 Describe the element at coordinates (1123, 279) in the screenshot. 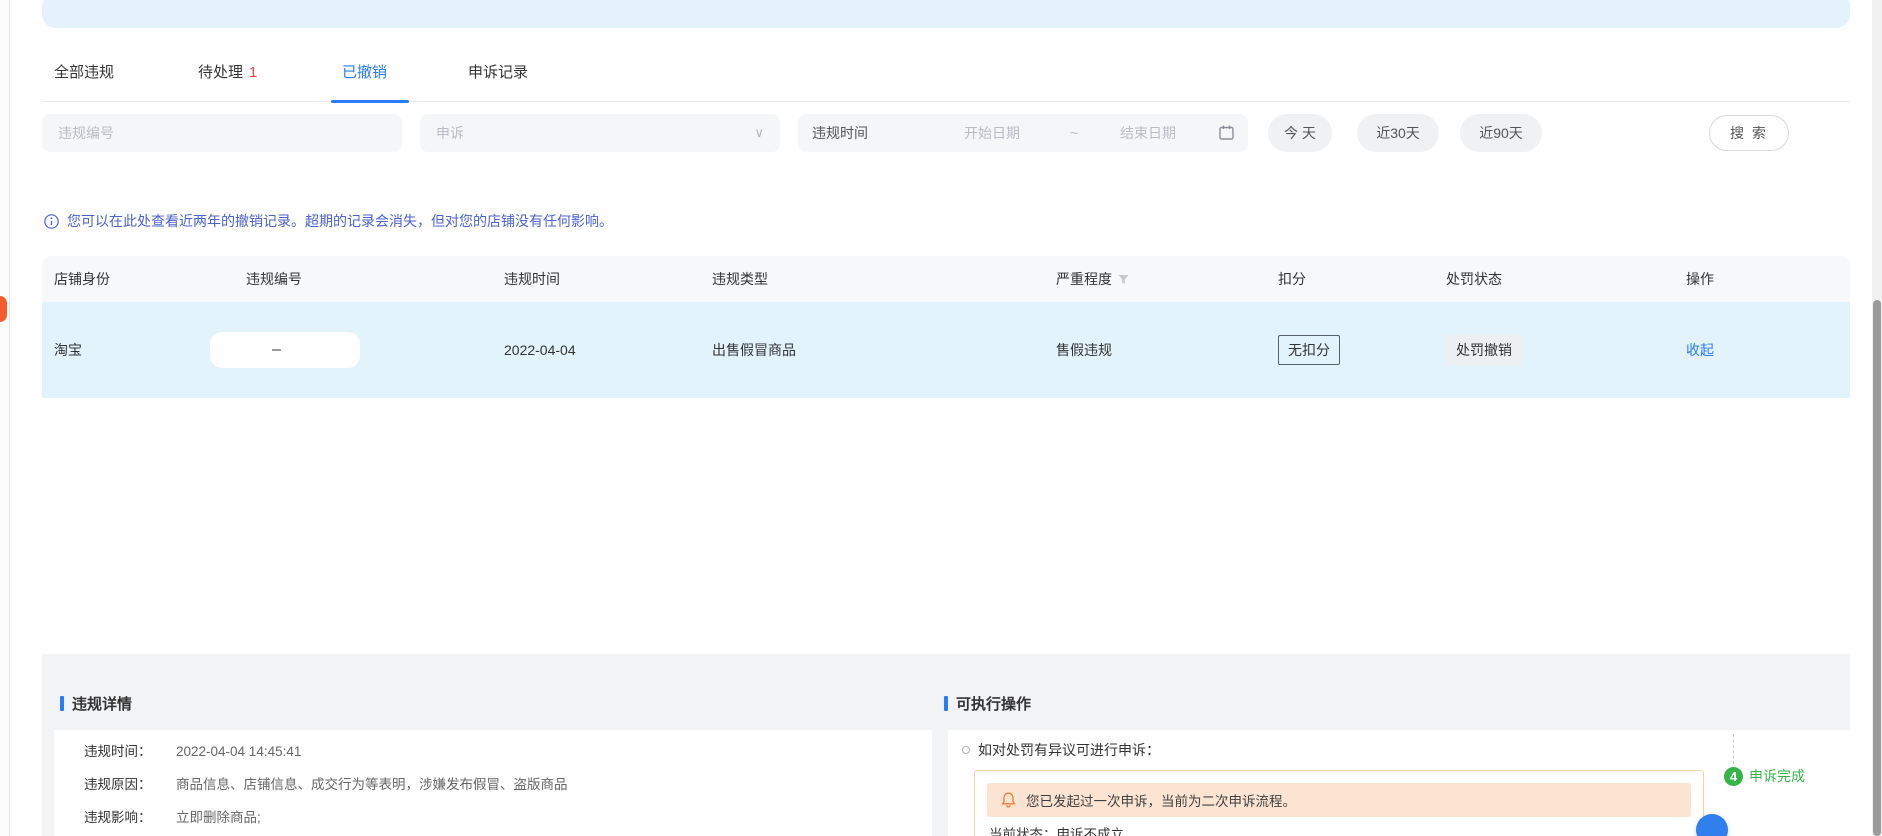

I see `filter-funnel-icon` at that location.